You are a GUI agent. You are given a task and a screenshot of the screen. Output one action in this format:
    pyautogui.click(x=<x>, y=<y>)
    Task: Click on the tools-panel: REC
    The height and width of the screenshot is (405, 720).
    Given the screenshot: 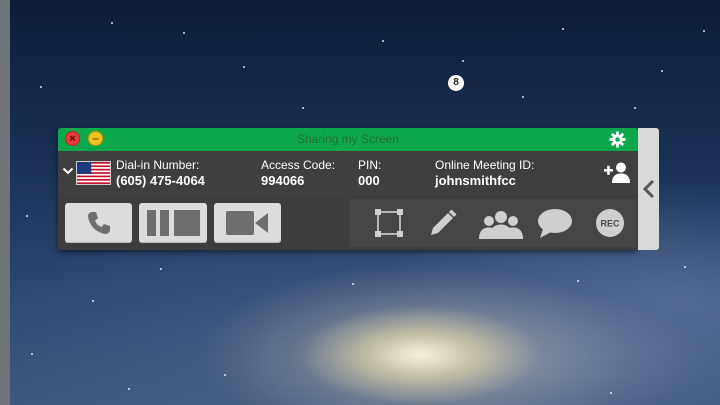 What is the action you would take?
    pyautogui.click(x=493, y=223)
    